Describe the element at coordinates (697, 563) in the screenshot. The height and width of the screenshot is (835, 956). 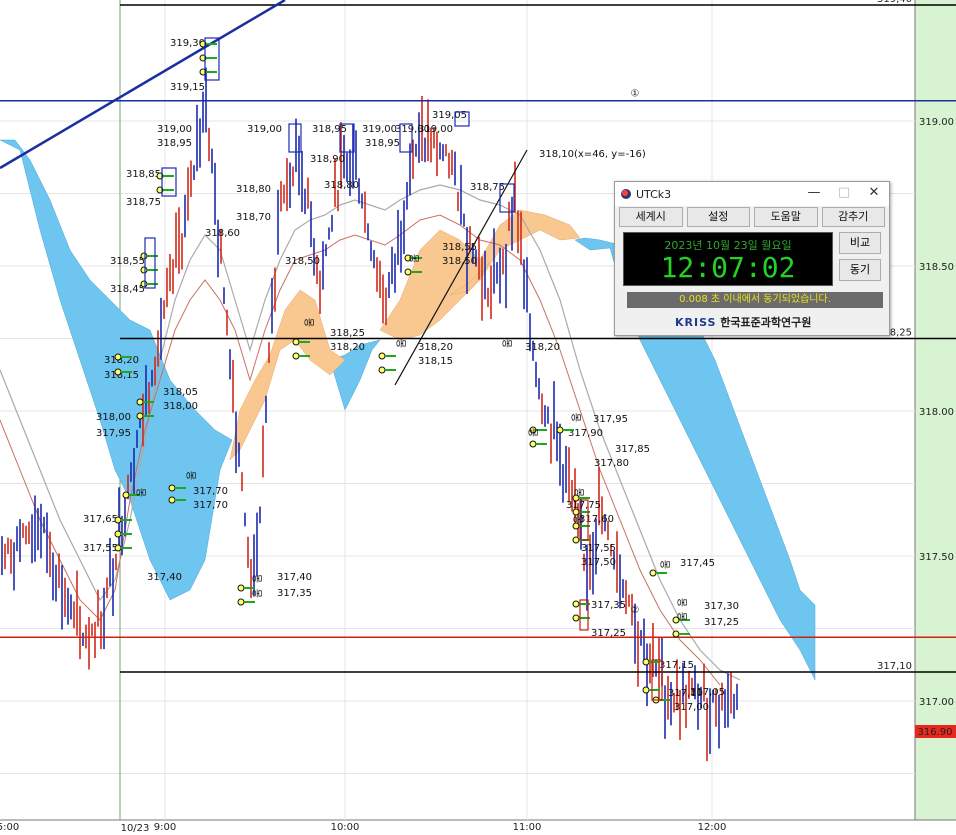
I see `price-annotation: 317,45` at that location.